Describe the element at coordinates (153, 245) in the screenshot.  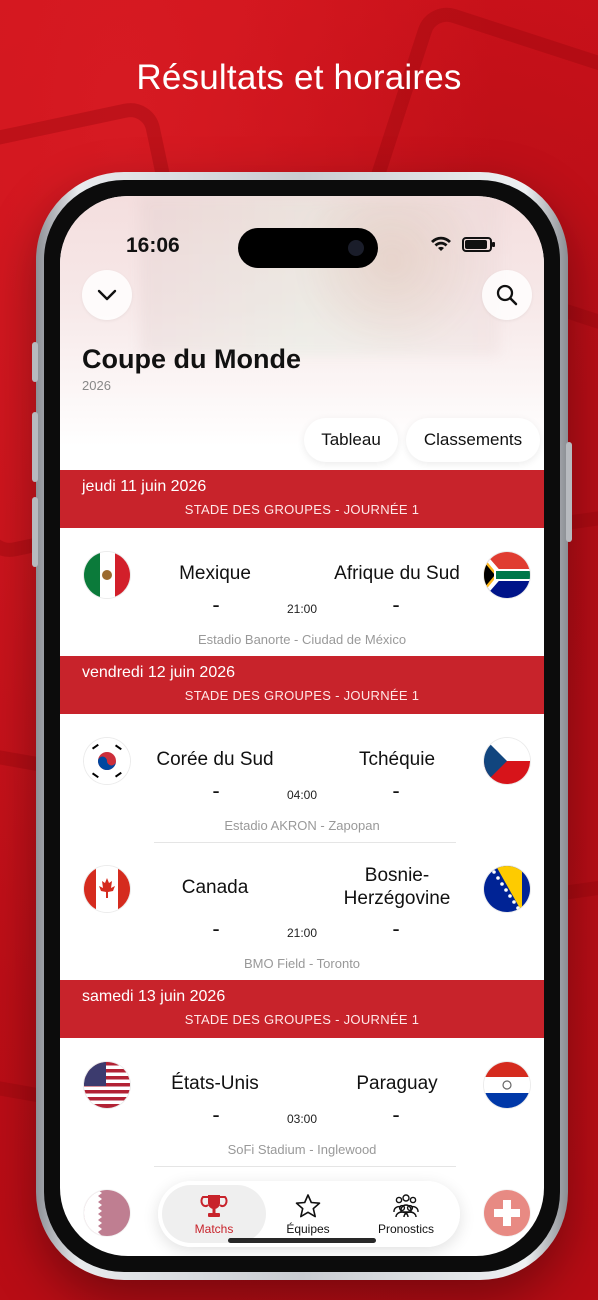
I see `status-time: 16:06` at that location.